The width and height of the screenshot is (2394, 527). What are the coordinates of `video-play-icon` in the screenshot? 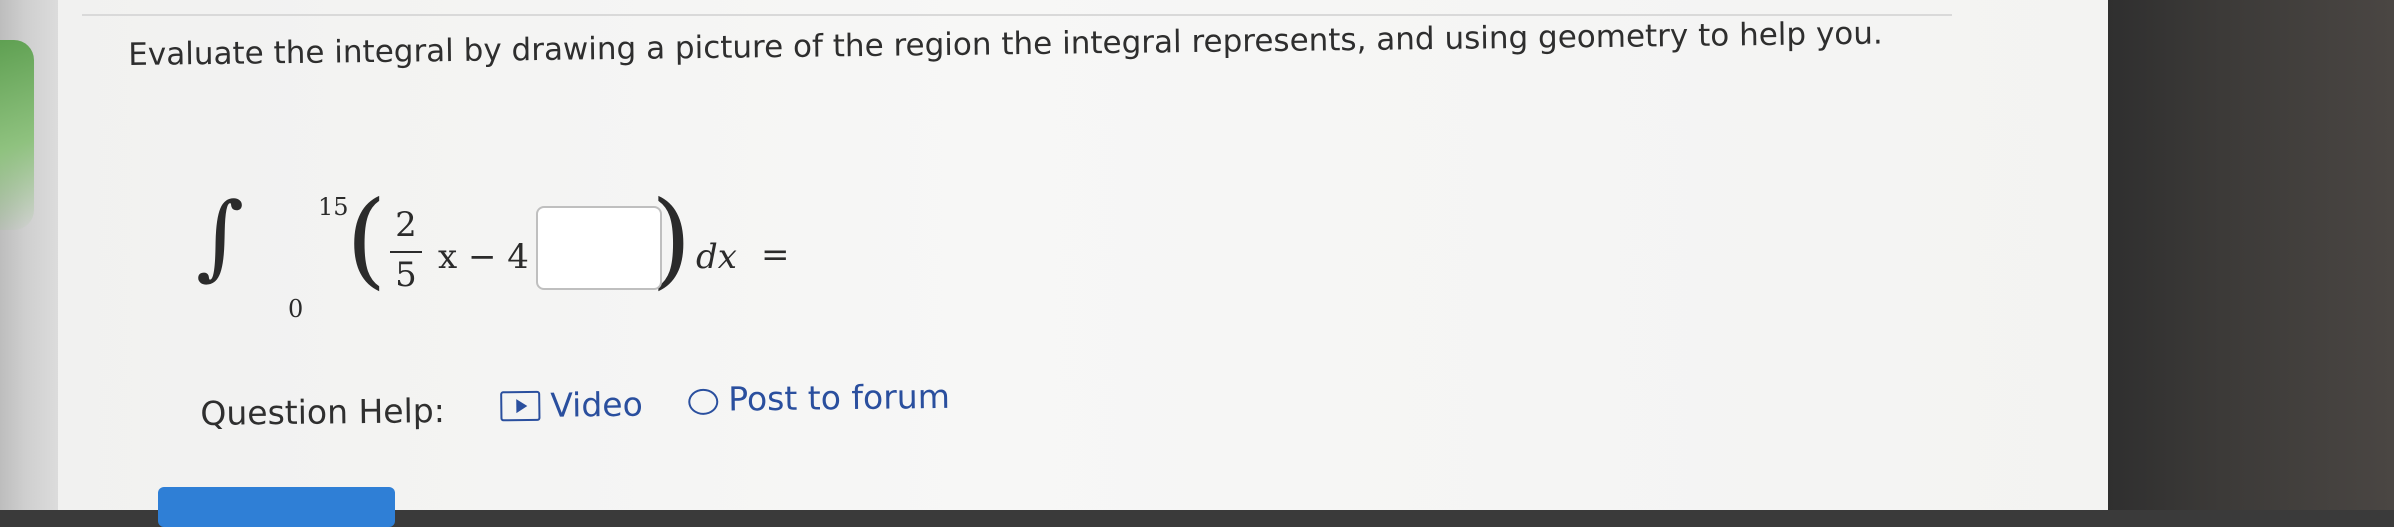 It's located at (520, 406).